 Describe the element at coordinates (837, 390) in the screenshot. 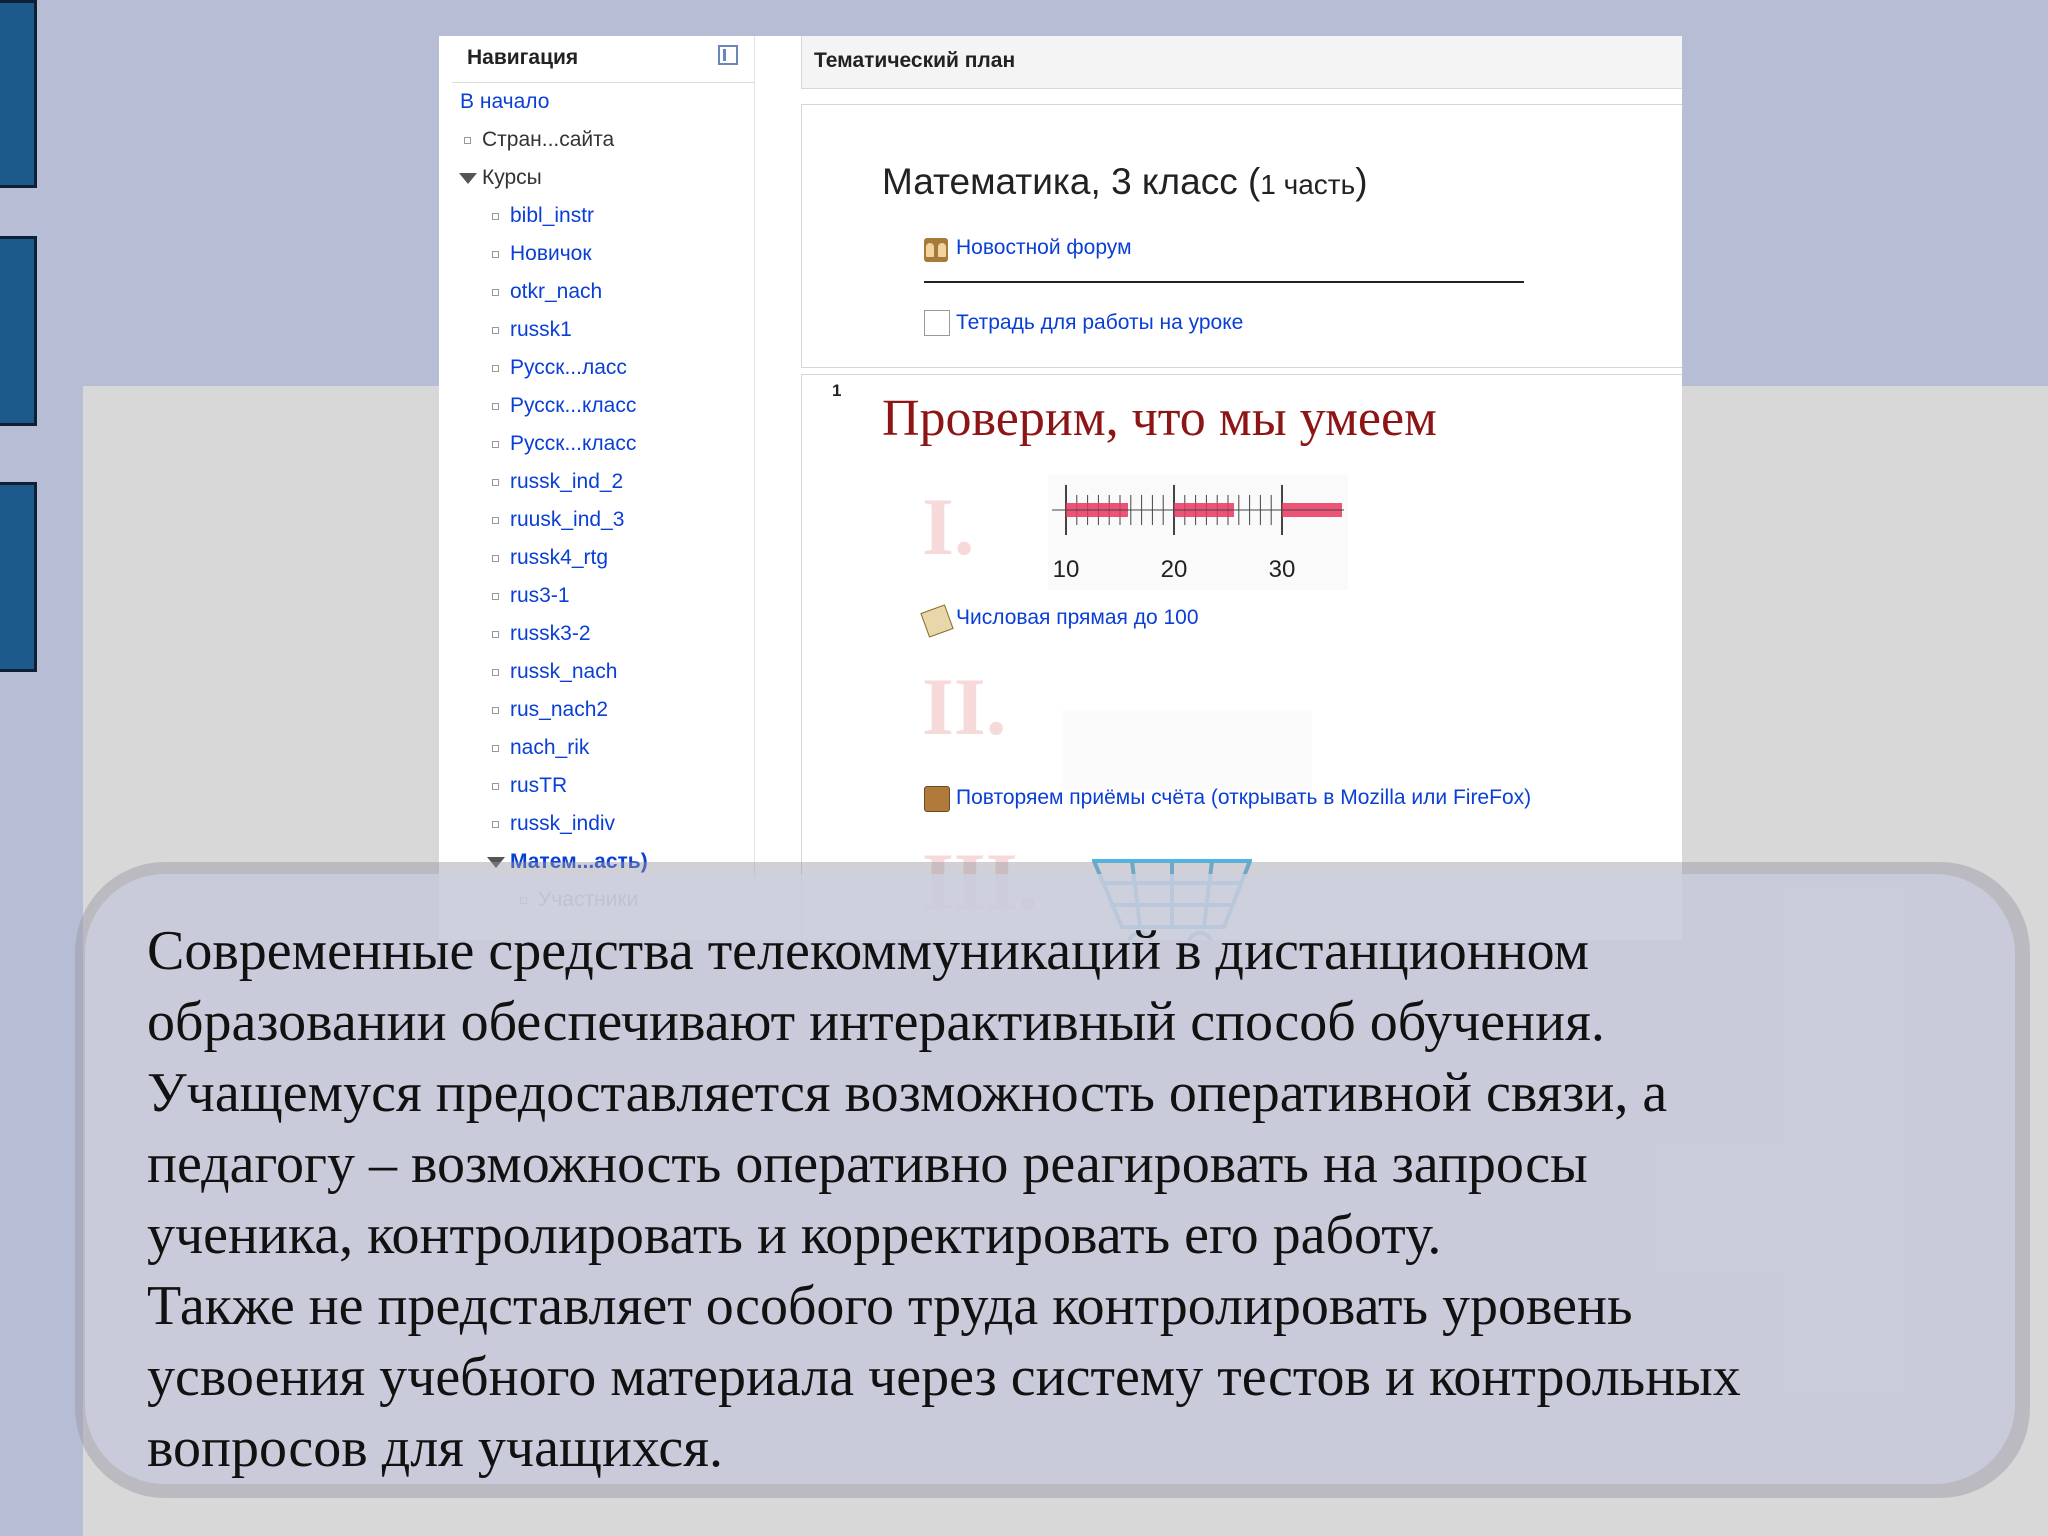

I see `section-number: 1` at that location.